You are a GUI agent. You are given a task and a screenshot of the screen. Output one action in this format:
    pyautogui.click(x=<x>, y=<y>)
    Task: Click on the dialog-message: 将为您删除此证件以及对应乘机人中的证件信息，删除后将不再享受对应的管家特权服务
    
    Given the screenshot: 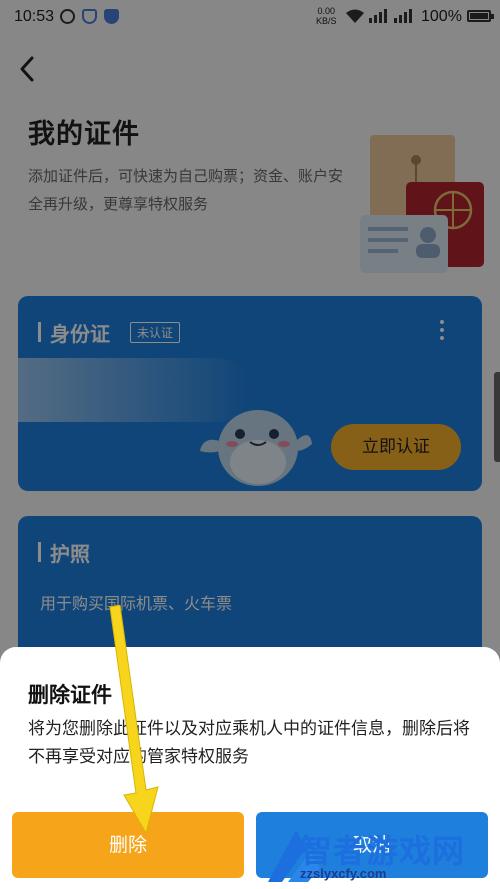 What is the action you would take?
    pyautogui.click(x=249, y=743)
    